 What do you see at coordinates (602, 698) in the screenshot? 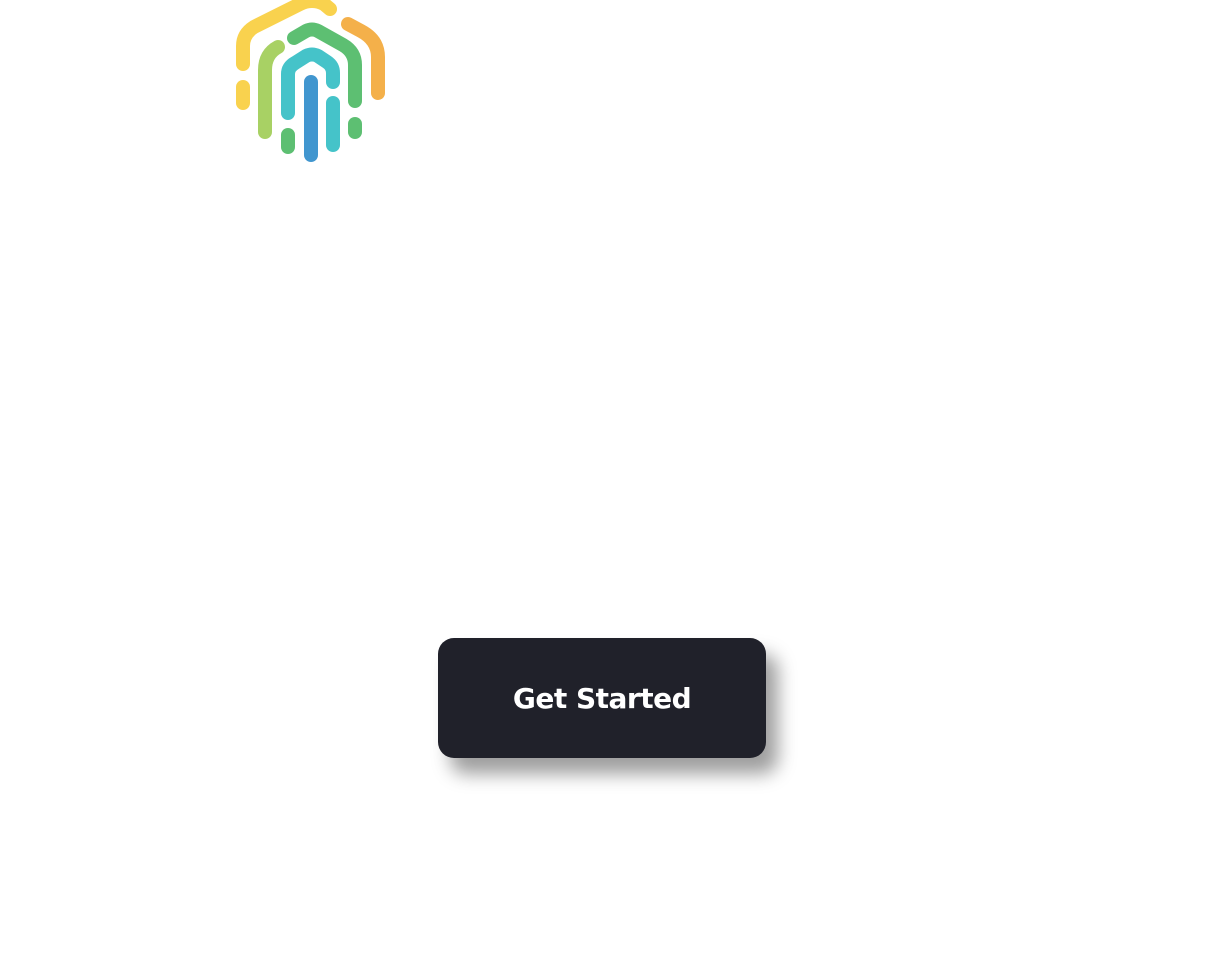
I see `get-started-button: Get Started` at bounding box center [602, 698].